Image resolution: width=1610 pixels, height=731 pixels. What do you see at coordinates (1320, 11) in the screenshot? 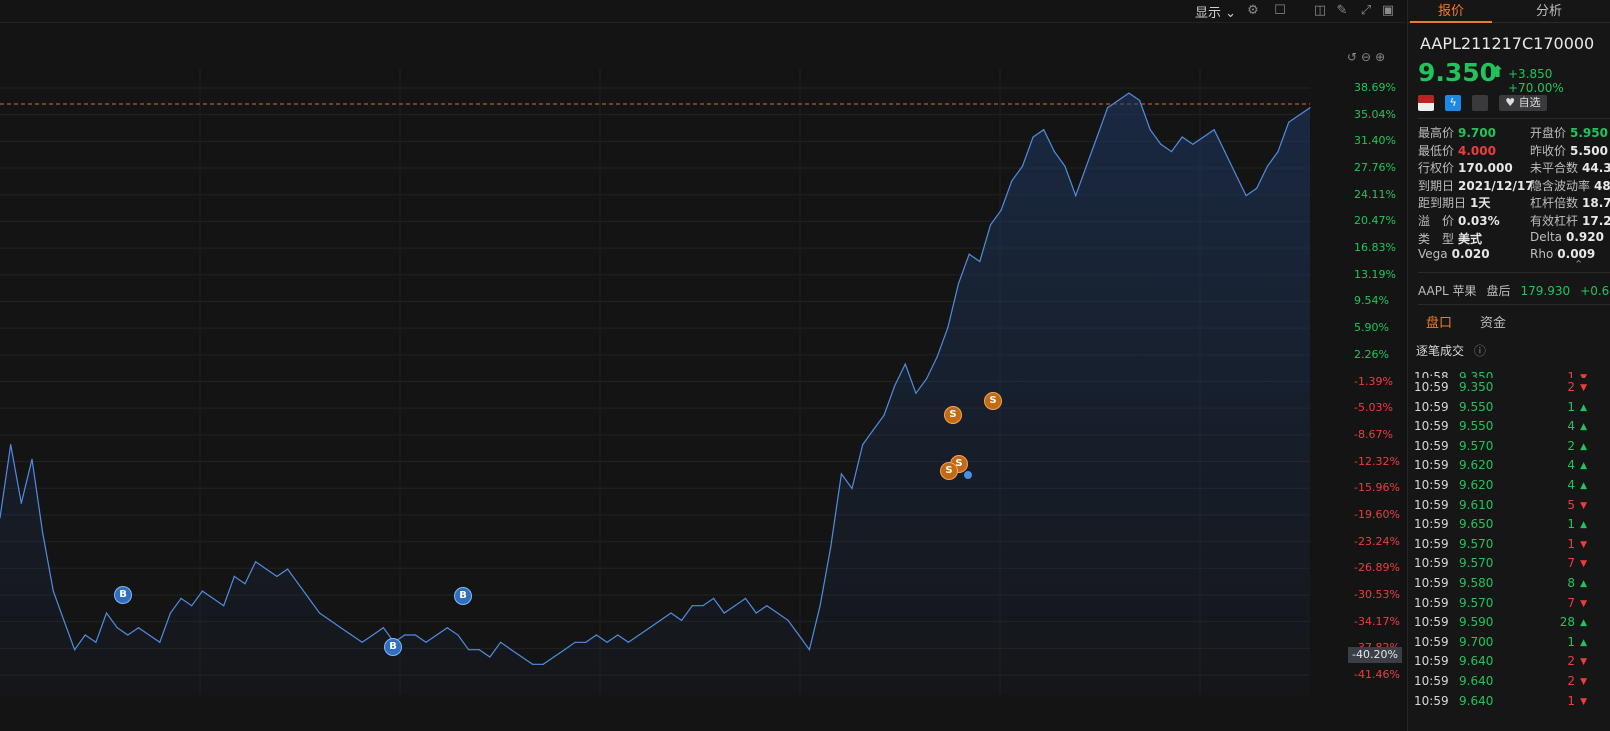
I see `camera-icon: ◫` at bounding box center [1320, 11].